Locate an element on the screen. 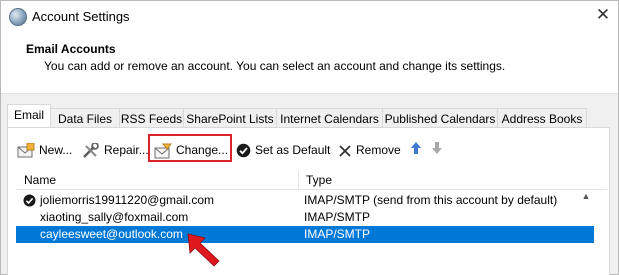 This screenshot has width=619, height=275. move-up-button is located at coordinates (416, 150).